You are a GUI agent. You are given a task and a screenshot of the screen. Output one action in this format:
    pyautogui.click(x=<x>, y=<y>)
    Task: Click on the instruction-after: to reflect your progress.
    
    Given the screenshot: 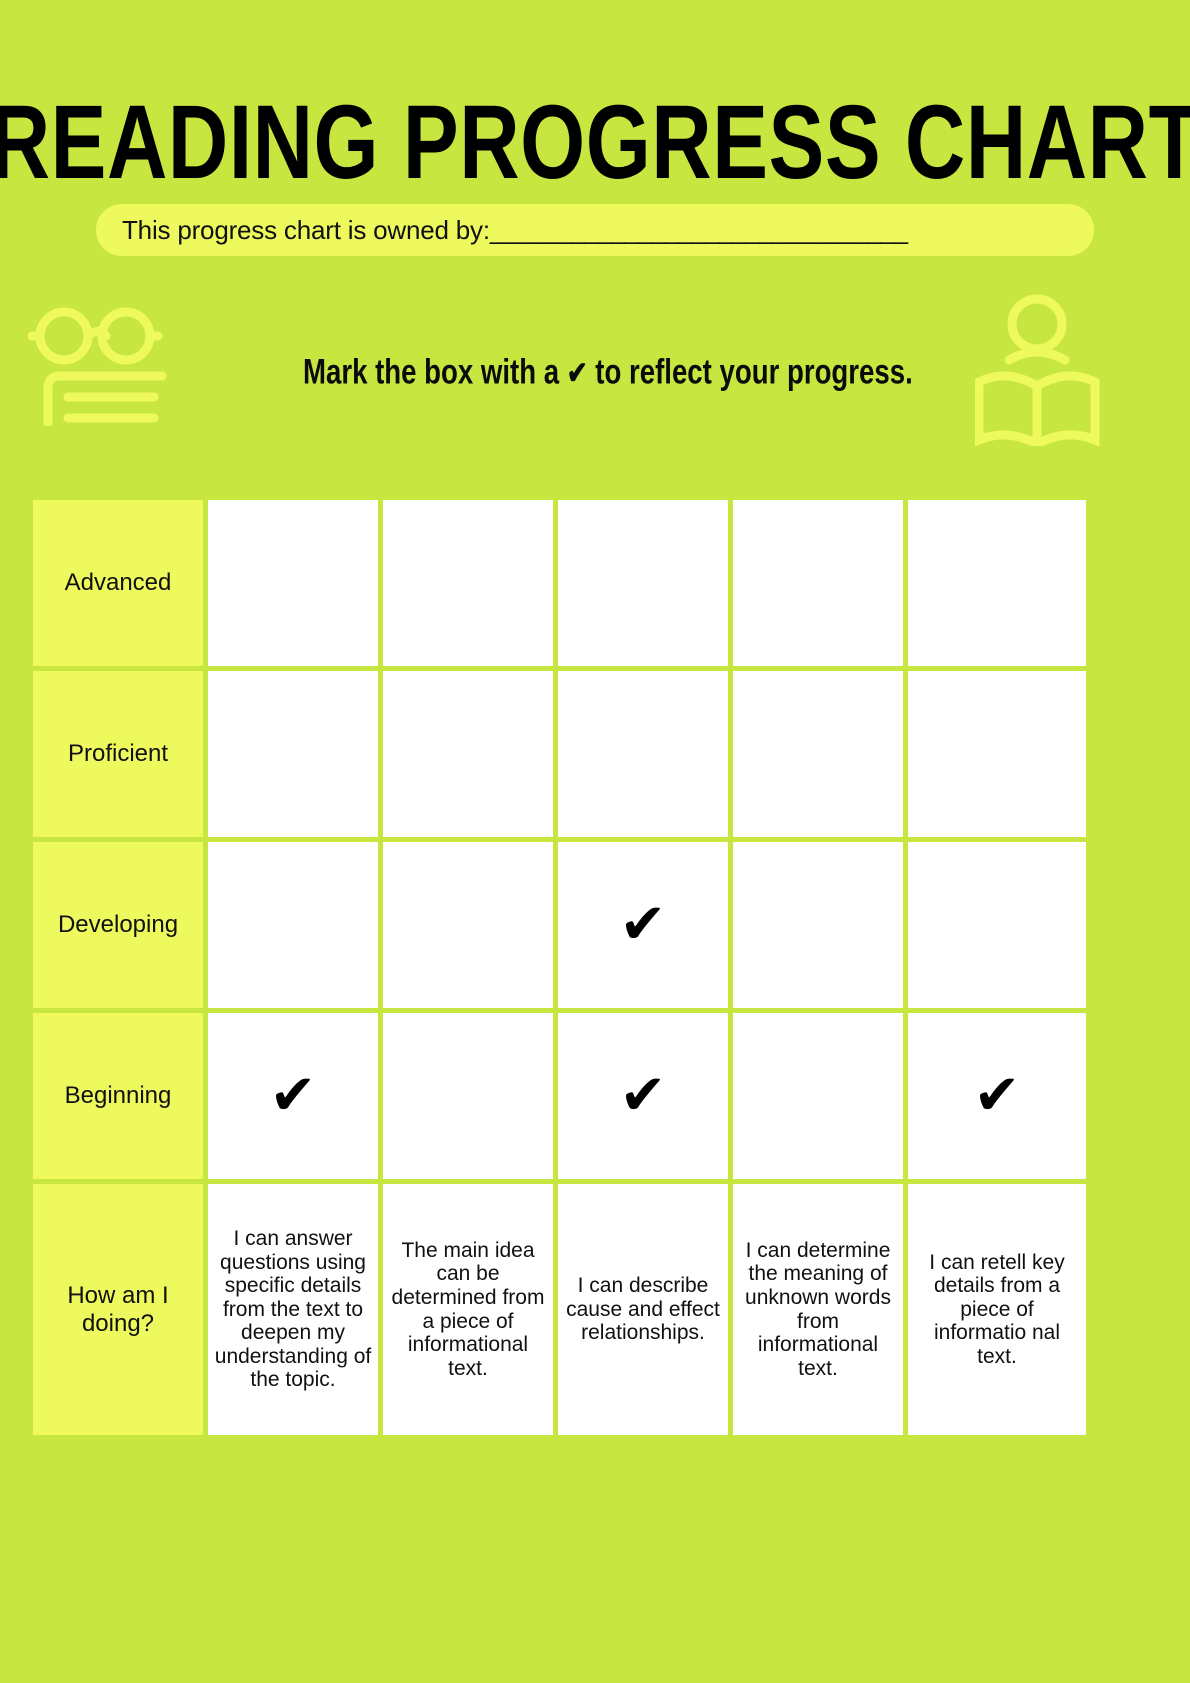 What is the action you would take?
    pyautogui.click(x=754, y=372)
    